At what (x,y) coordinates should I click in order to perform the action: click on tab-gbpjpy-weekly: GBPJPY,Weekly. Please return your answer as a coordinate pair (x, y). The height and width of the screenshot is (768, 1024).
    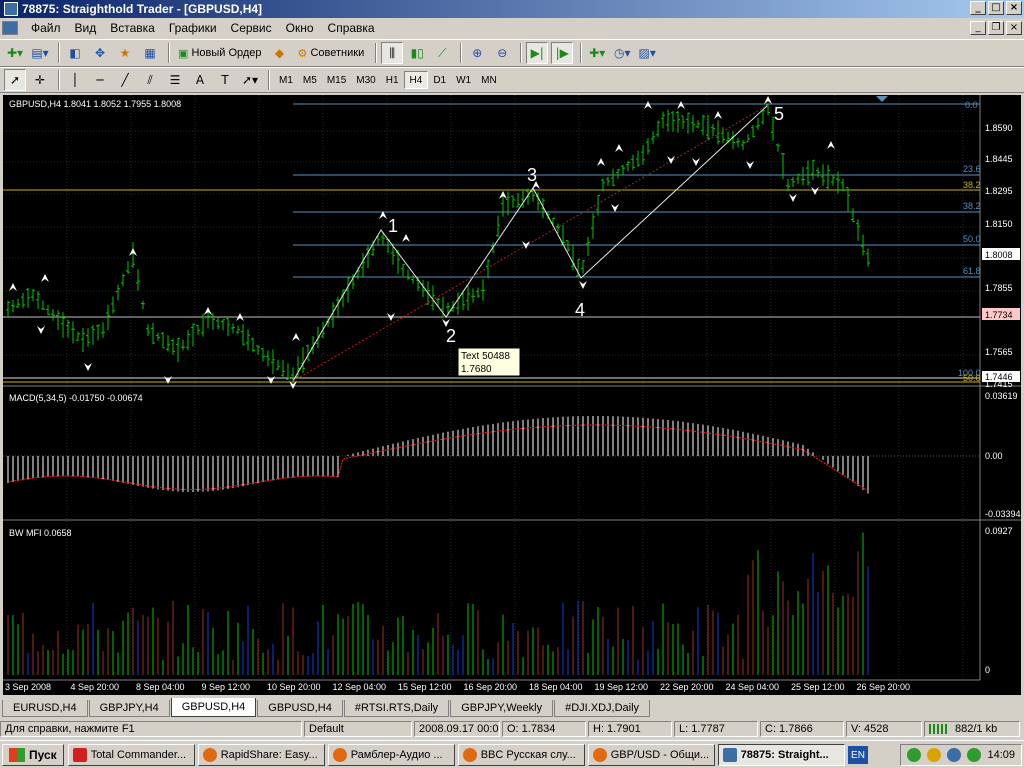
    Looking at the image, I should click on (502, 708).